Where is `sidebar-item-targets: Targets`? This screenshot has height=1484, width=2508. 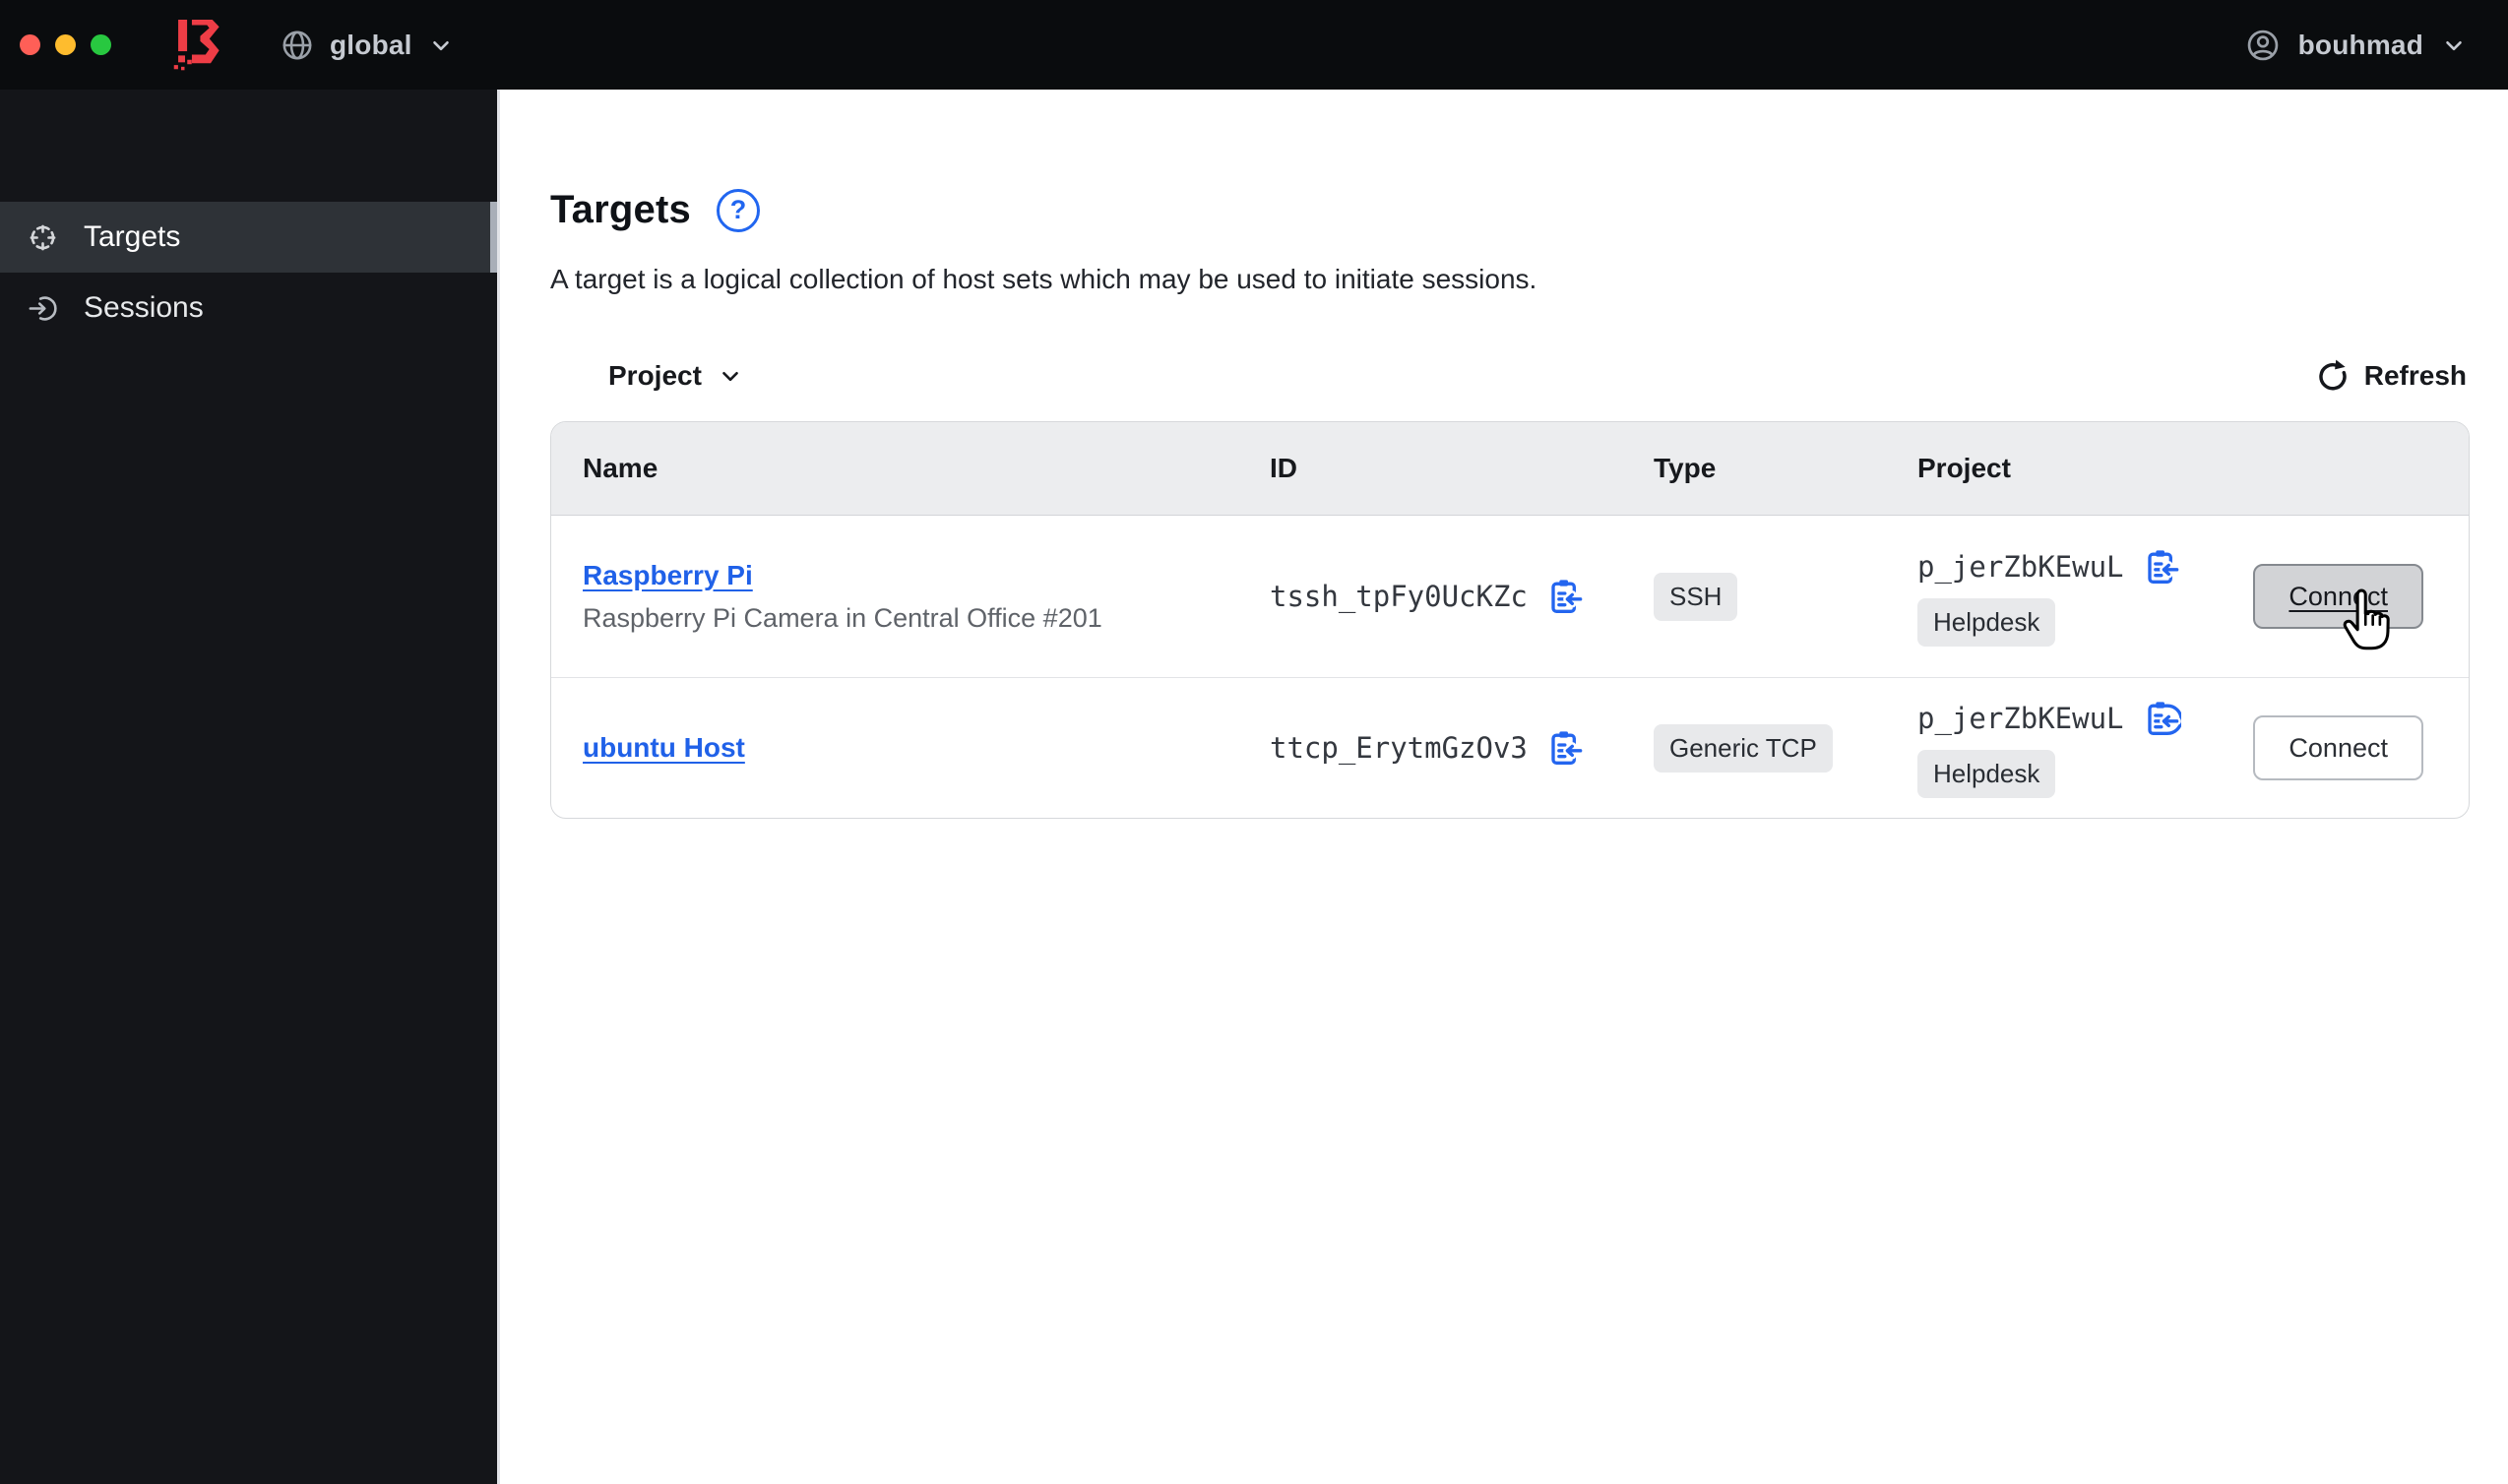
sidebar-item-targets: Targets is located at coordinates (248, 238).